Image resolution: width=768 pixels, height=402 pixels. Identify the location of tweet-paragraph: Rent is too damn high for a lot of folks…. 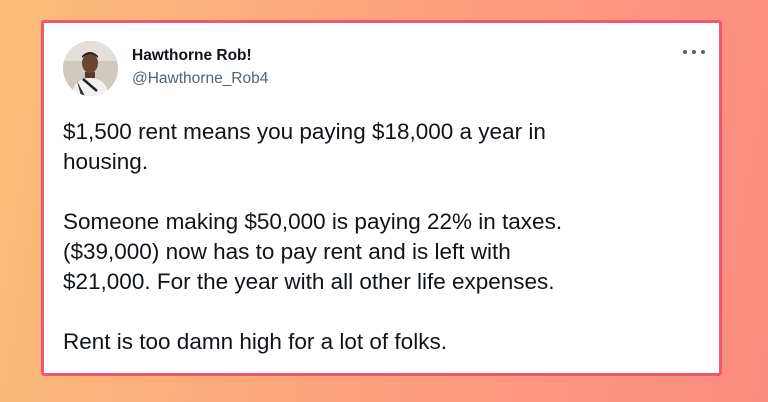
(255, 341).